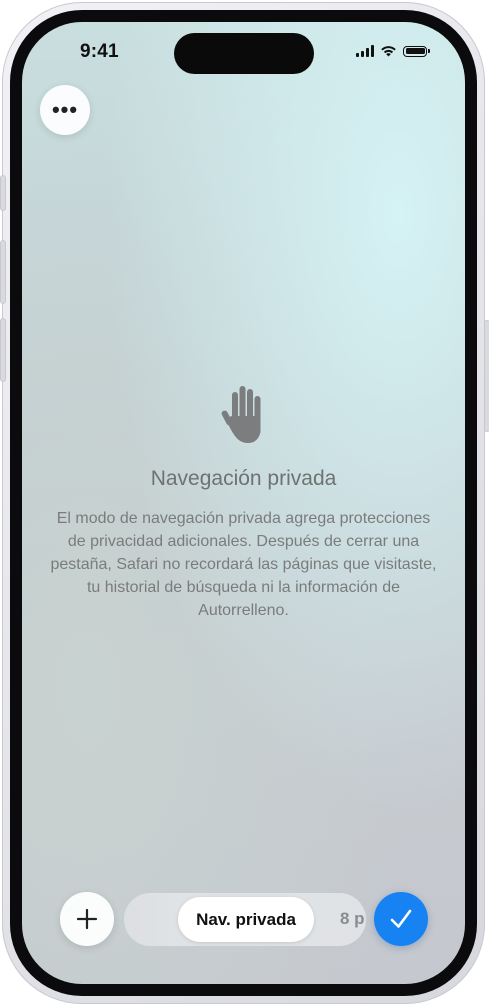 The width and height of the screenshot is (489, 1008). What do you see at coordinates (151, 919) in the screenshot?
I see `tab-group-fade` at bounding box center [151, 919].